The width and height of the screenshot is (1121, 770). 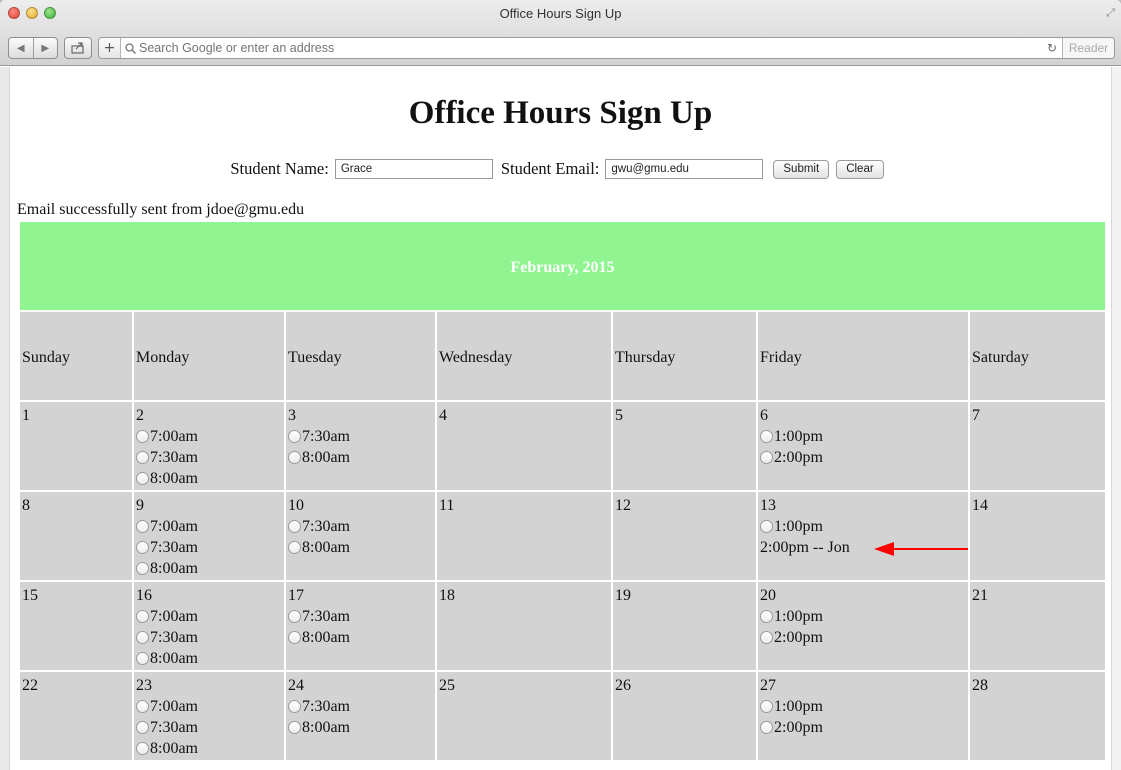 I want to click on day-name-header: Thursday, so click(x=684, y=356).